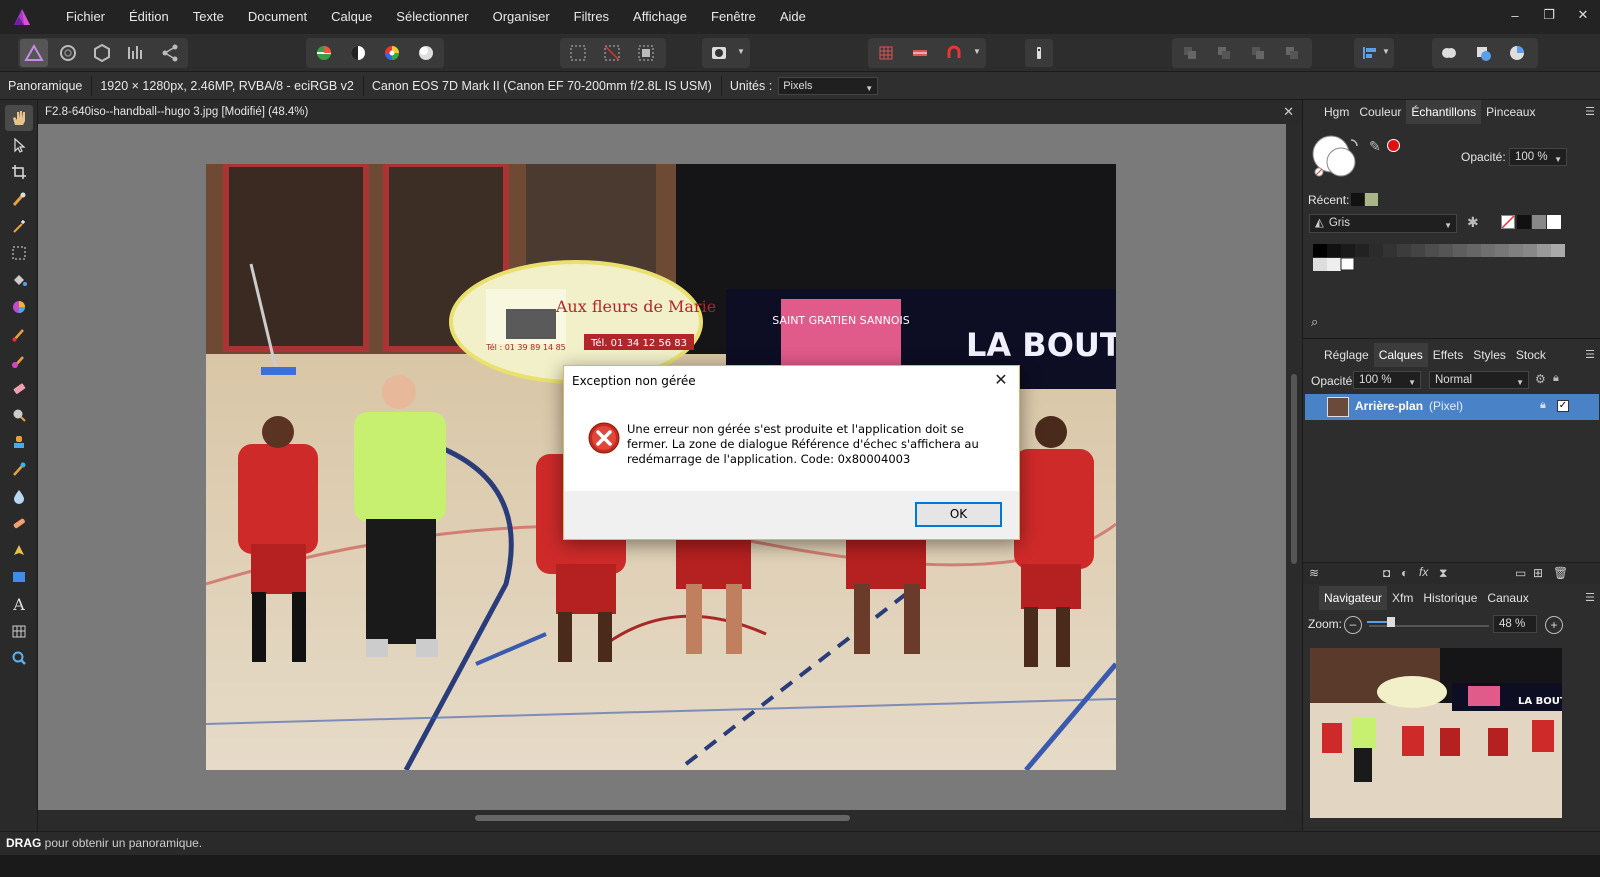  I want to click on navigator-thumbnail: LA BOUTIQU, so click(1436, 733).